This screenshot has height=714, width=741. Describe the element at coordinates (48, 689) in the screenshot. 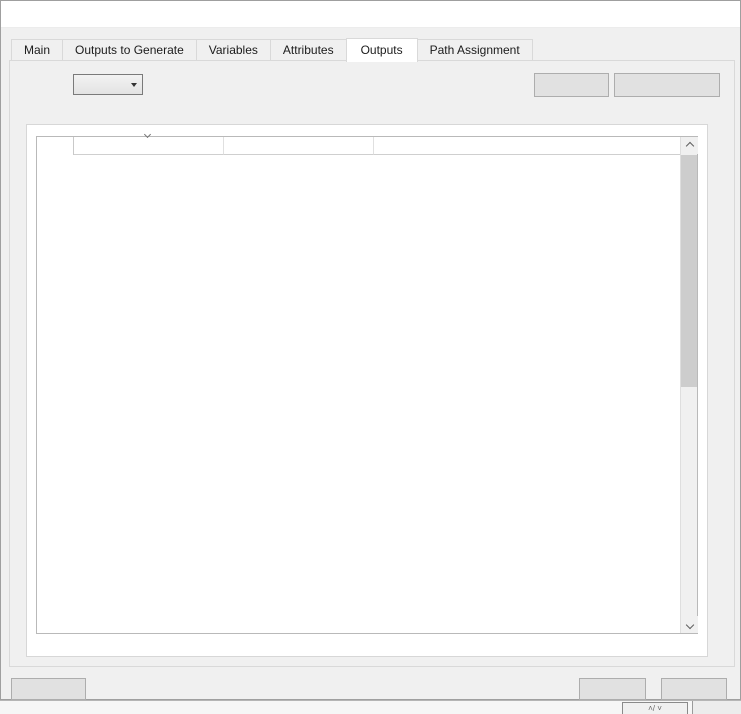

I see `help-button` at that location.